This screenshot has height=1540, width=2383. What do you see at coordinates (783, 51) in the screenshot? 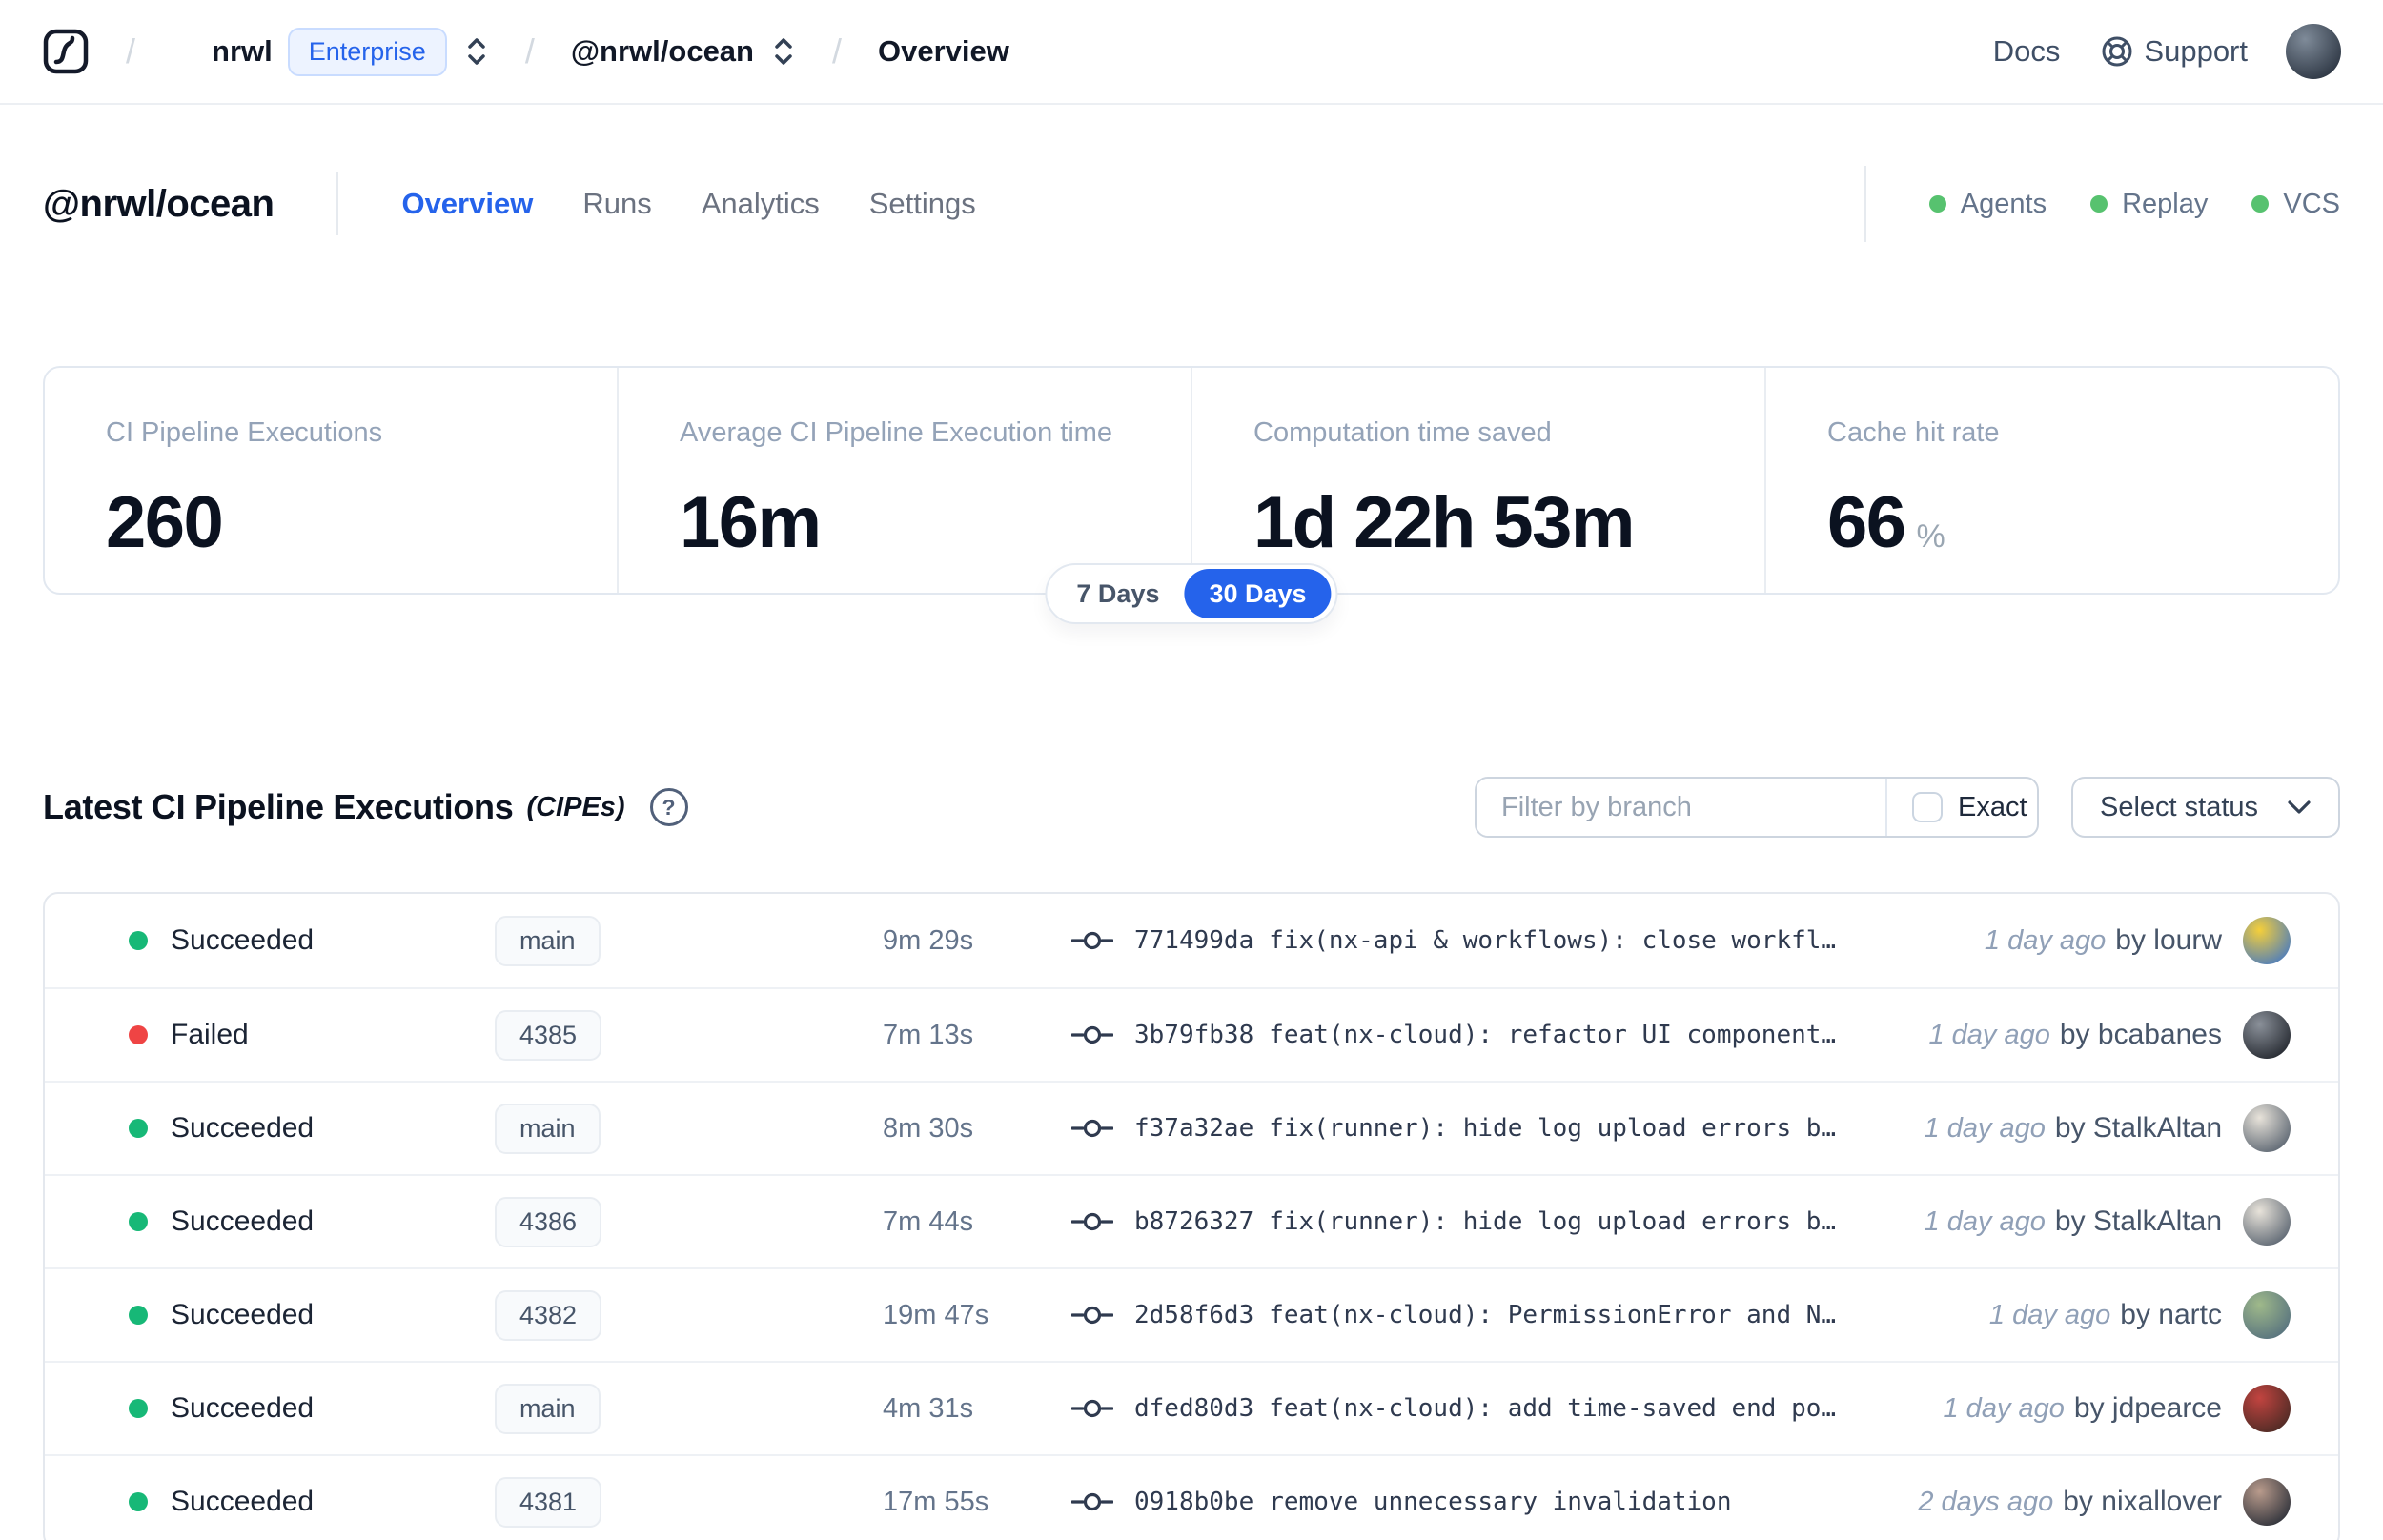
I see `workspace-selector-chevrons-icon` at bounding box center [783, 51].